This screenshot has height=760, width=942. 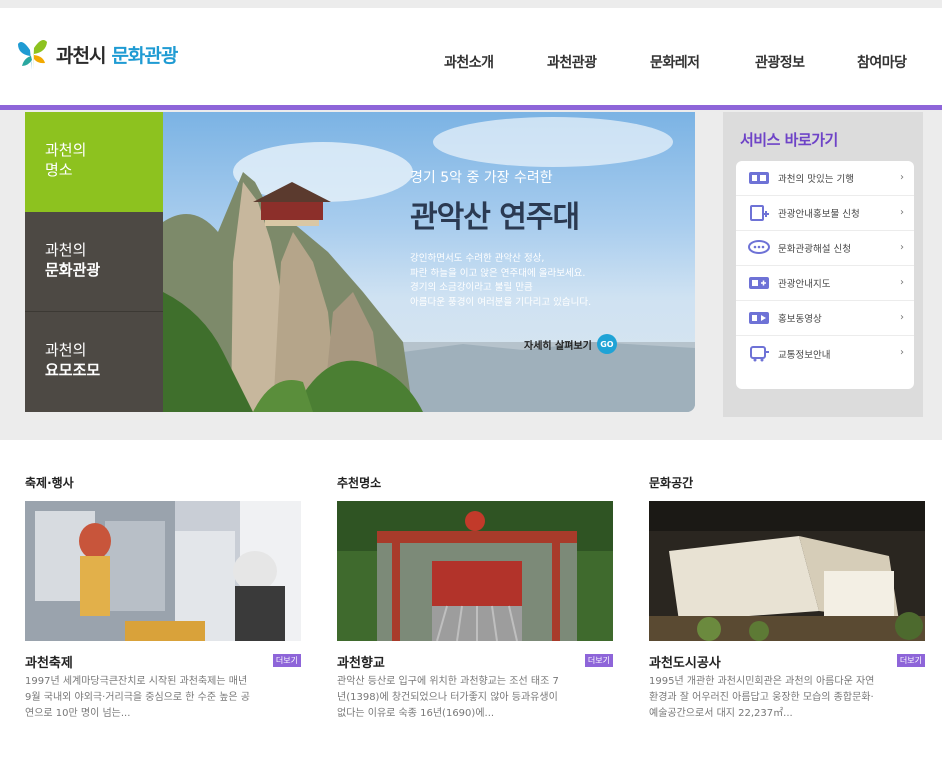 What do you see at coordinates (572, 62) in the screenshot?
I see `nav-item-tourism: 과천관광` at bounding box center [572, 62].